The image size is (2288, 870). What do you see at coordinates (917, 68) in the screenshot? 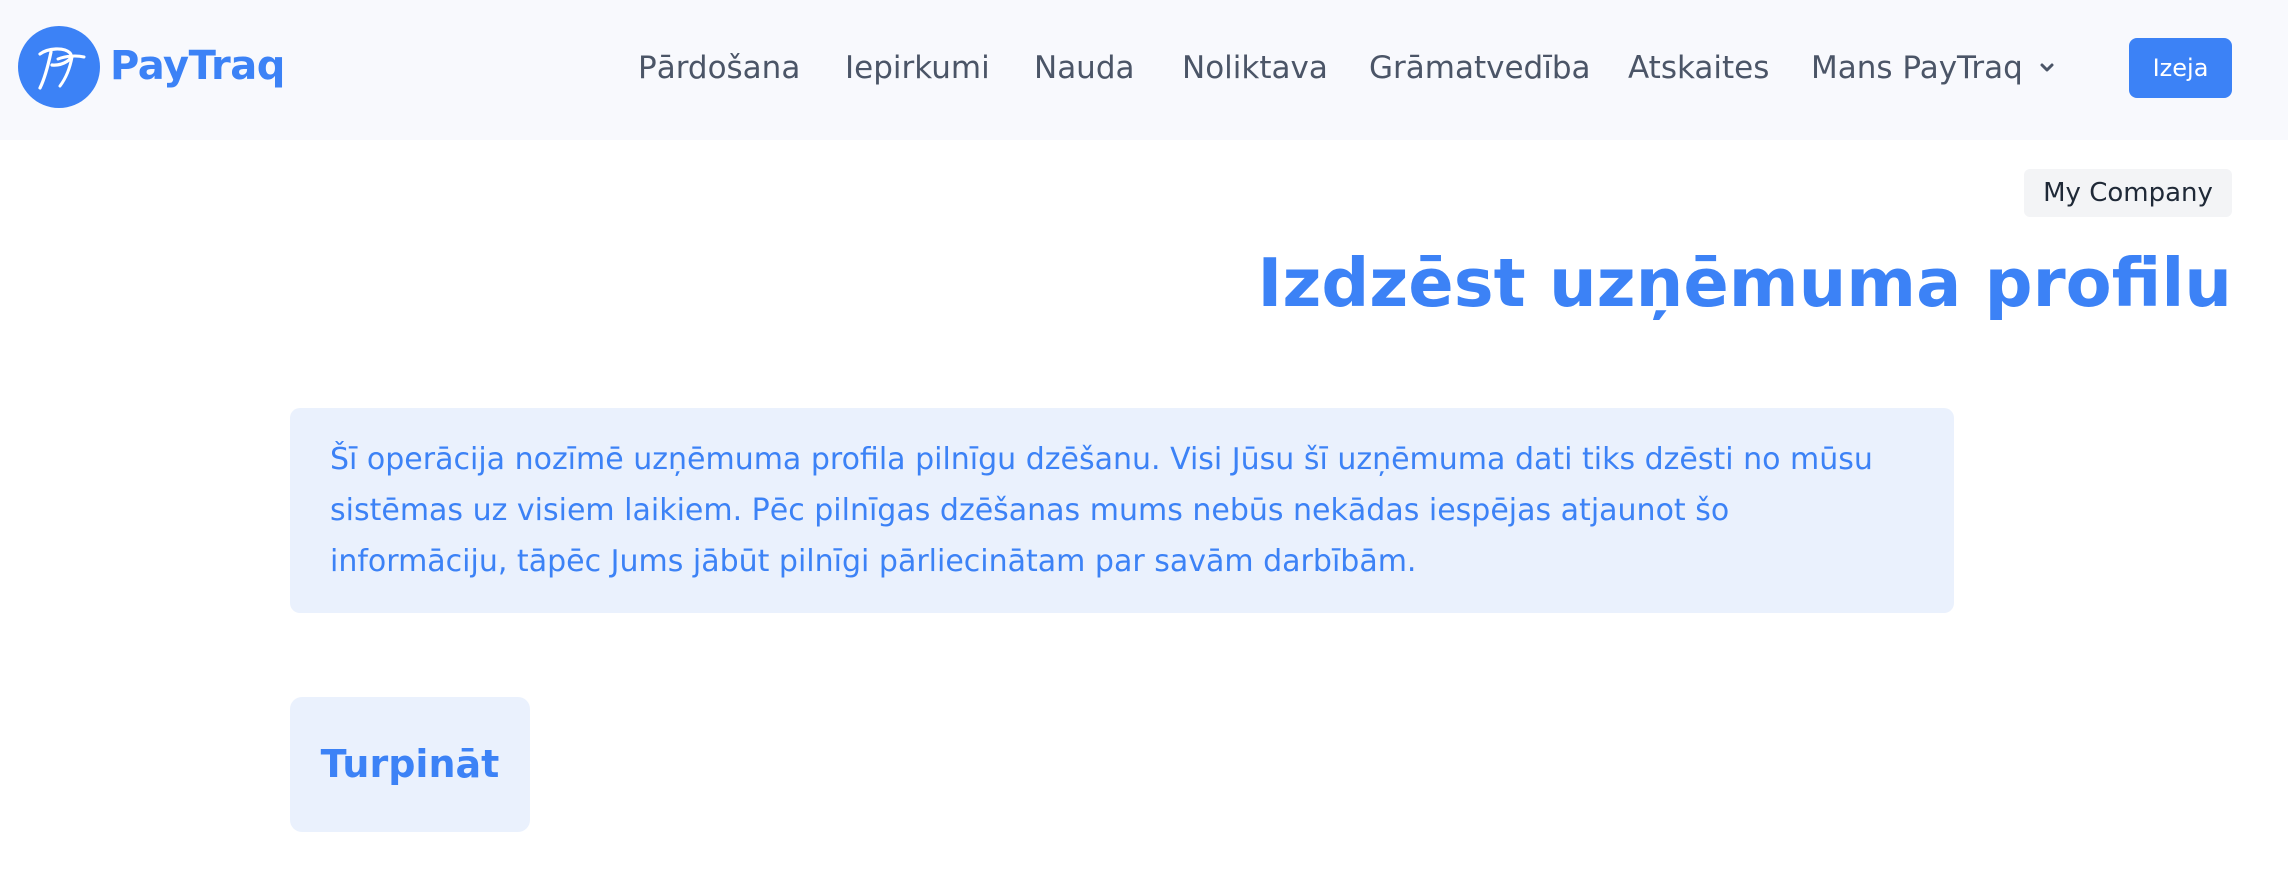
I see `nav-item-iepirkumi: Iepirkumi` at bounding box center [917, 68].